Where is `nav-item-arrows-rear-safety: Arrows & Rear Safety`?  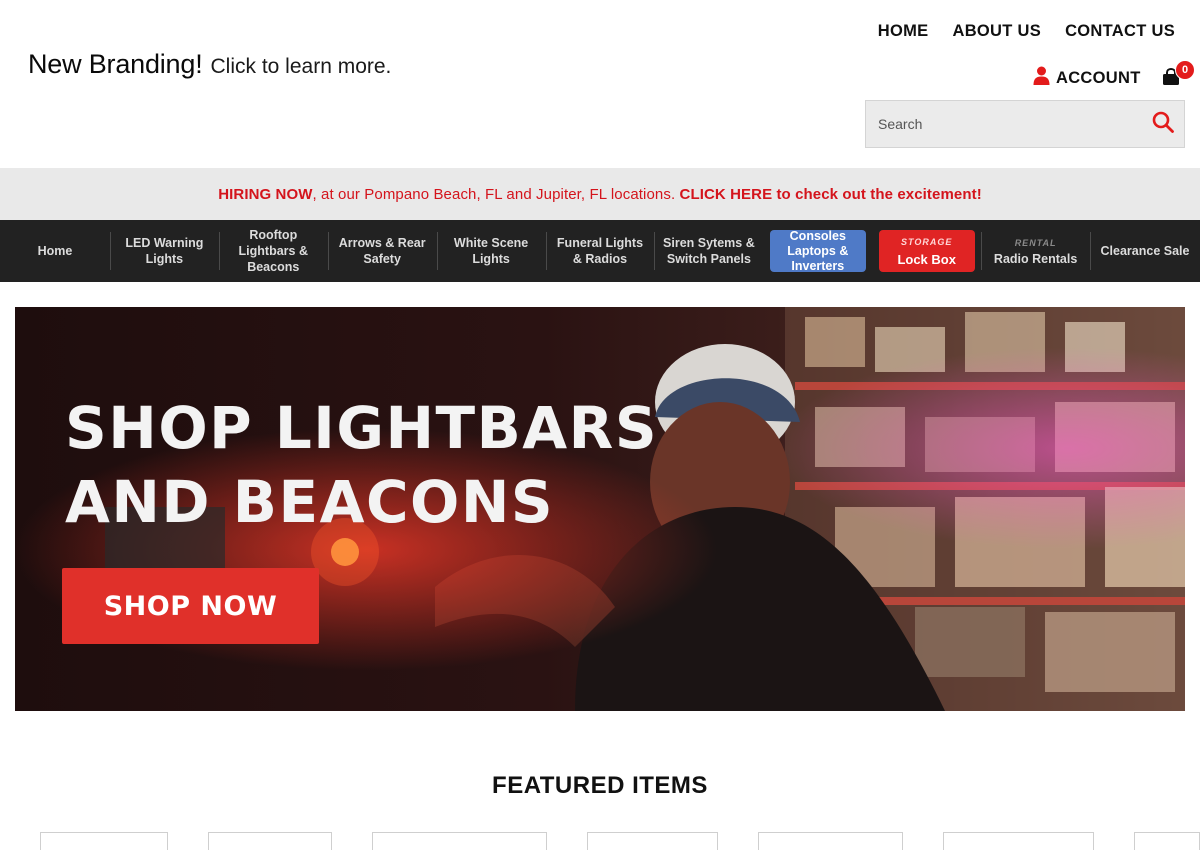 nav-item-arrows-rear-safety: Arrows & Rear Safety is located at coordinates (382, 251).